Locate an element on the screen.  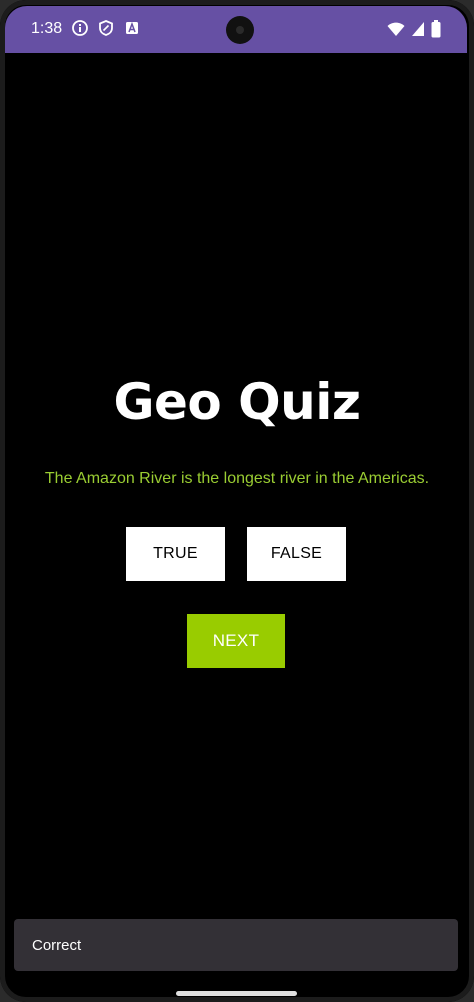
status-icons-right is located at coordinates (414, 31).